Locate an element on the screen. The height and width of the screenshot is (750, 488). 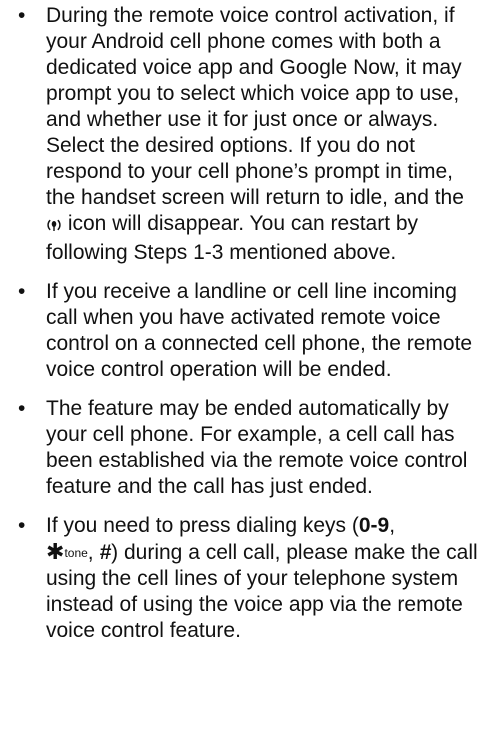
tone-label: tone is located at coordinates (76, 553).